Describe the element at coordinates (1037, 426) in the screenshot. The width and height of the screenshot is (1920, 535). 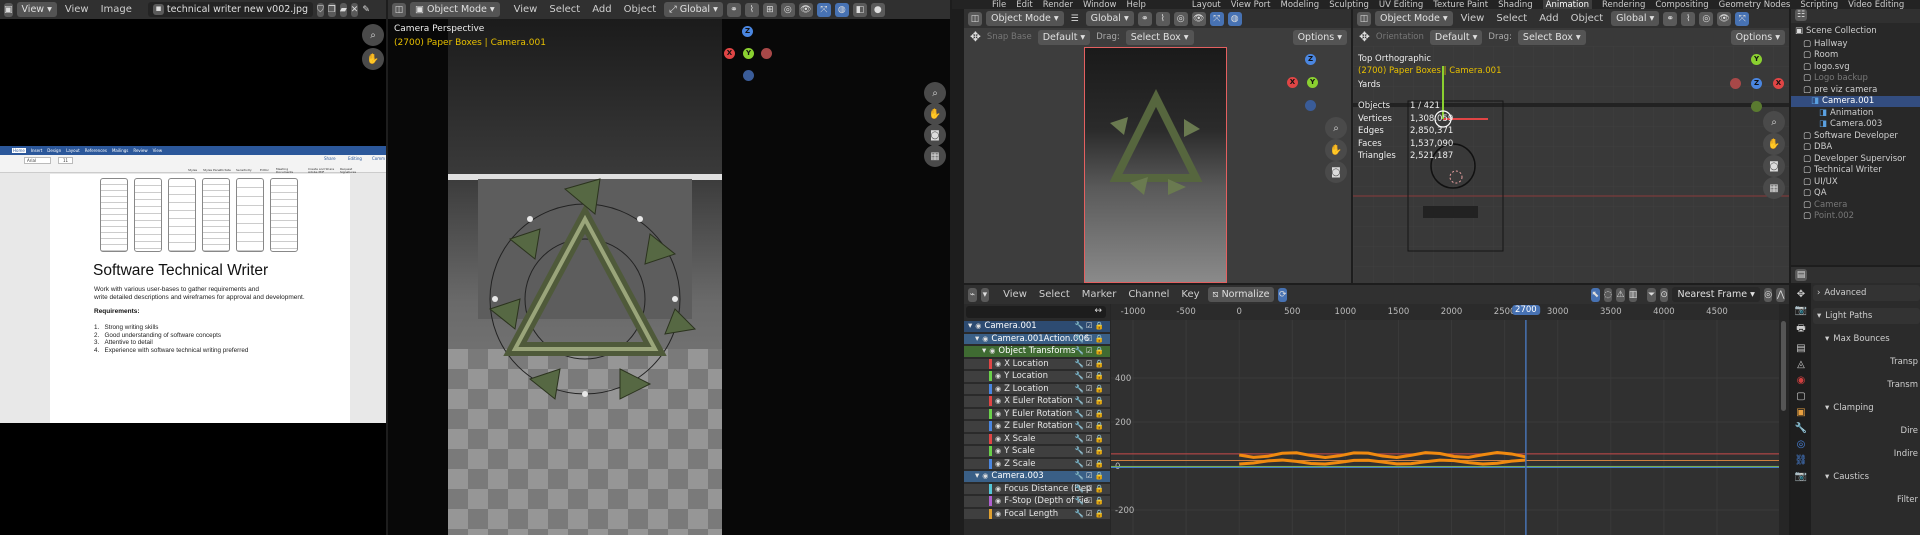
I see `channel-row: ◉ Z Euler Rotation 🔧☑🔒` at that location.